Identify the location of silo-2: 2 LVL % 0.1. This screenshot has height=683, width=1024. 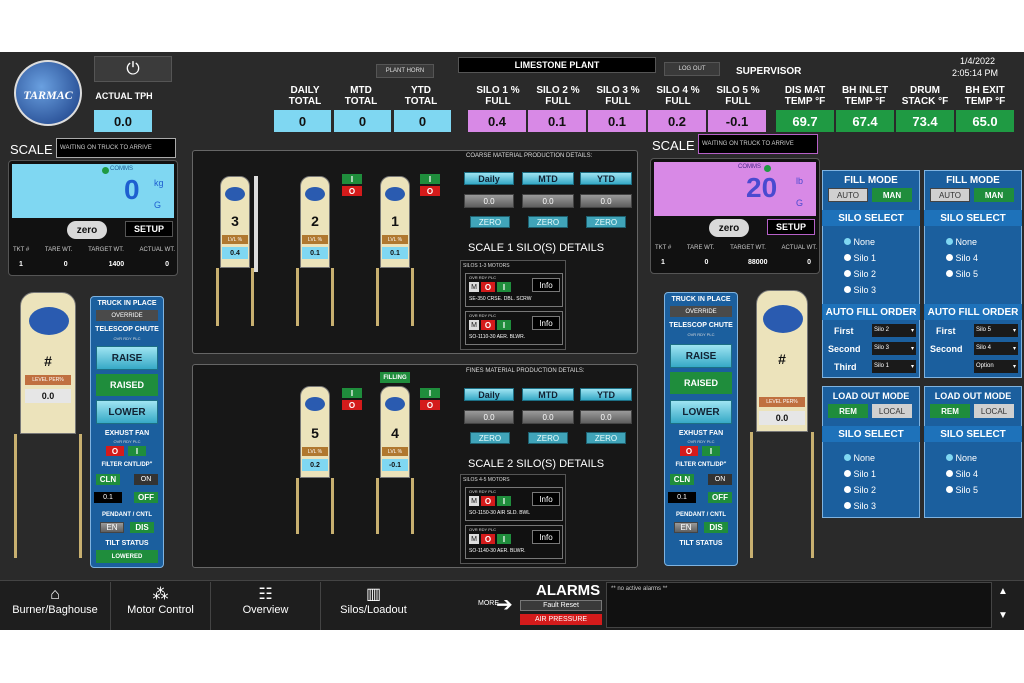
(315, 222).